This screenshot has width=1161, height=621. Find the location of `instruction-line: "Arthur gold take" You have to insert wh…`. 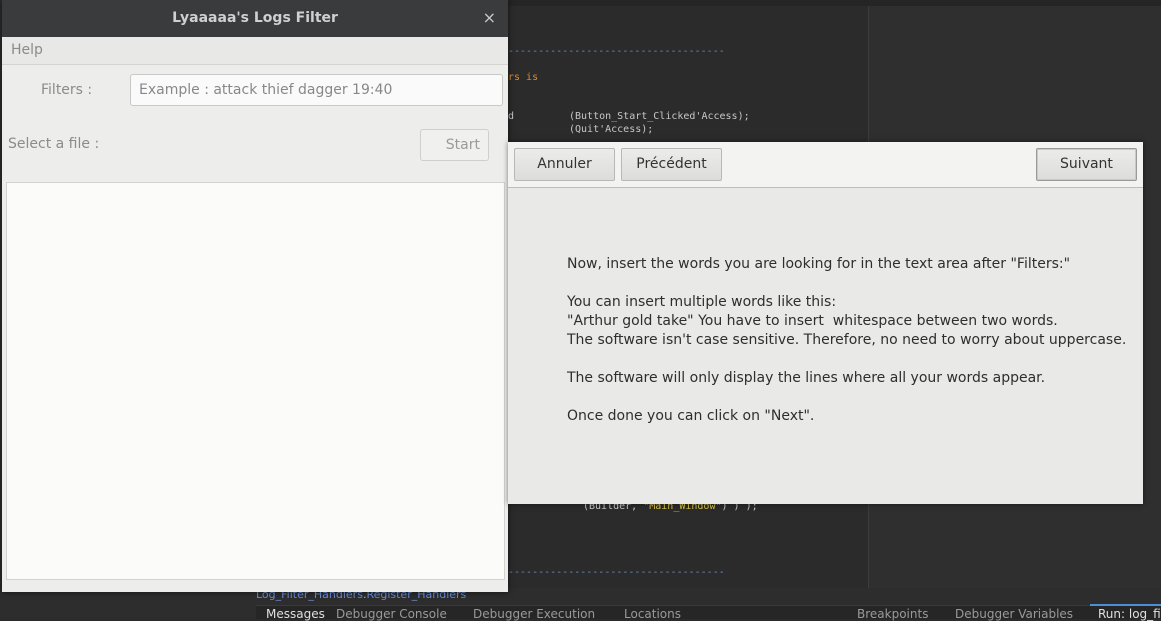

instruction-line: "Arthur gold take" You have to insert wh… is located at coordinates (812, 321).